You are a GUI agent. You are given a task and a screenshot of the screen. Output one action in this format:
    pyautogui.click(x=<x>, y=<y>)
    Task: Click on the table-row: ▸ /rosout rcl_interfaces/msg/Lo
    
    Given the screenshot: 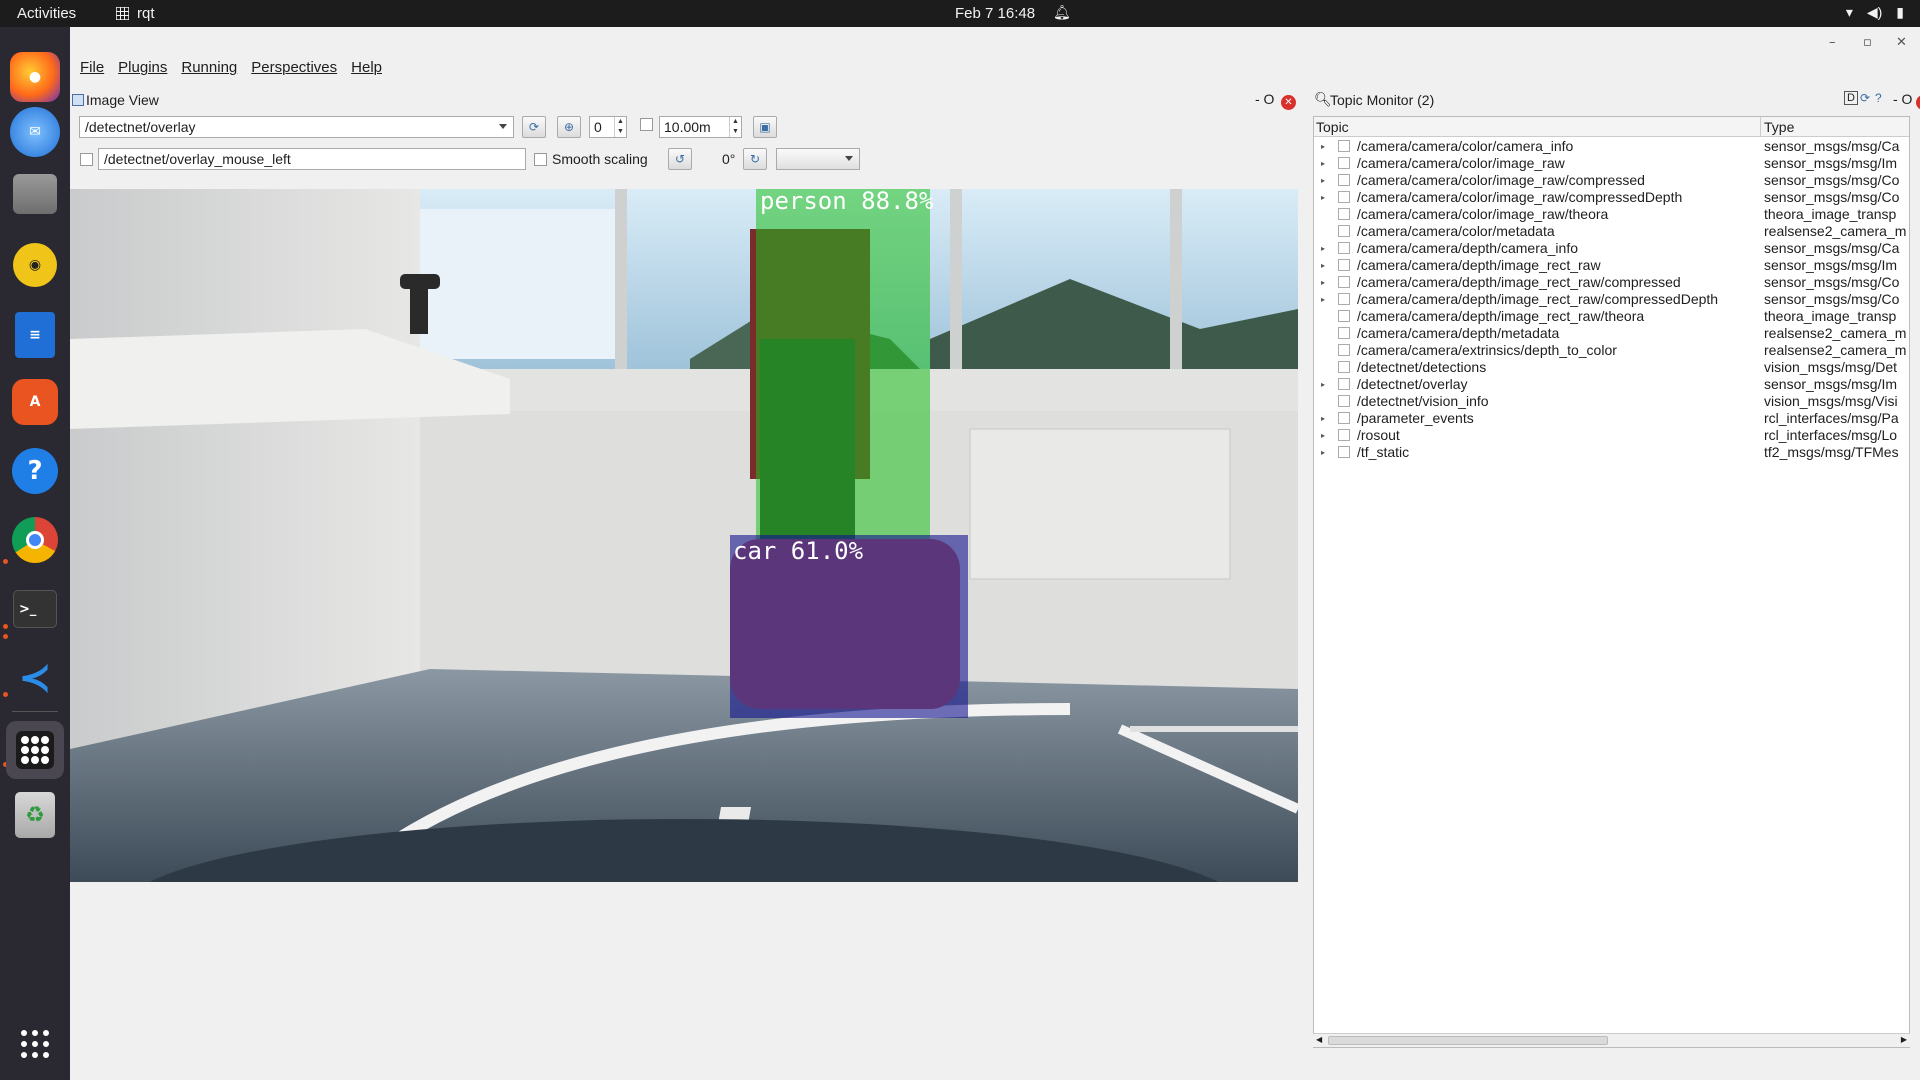 What is the action you would take?
    pyautogui.click(x=1611, y=435)
    